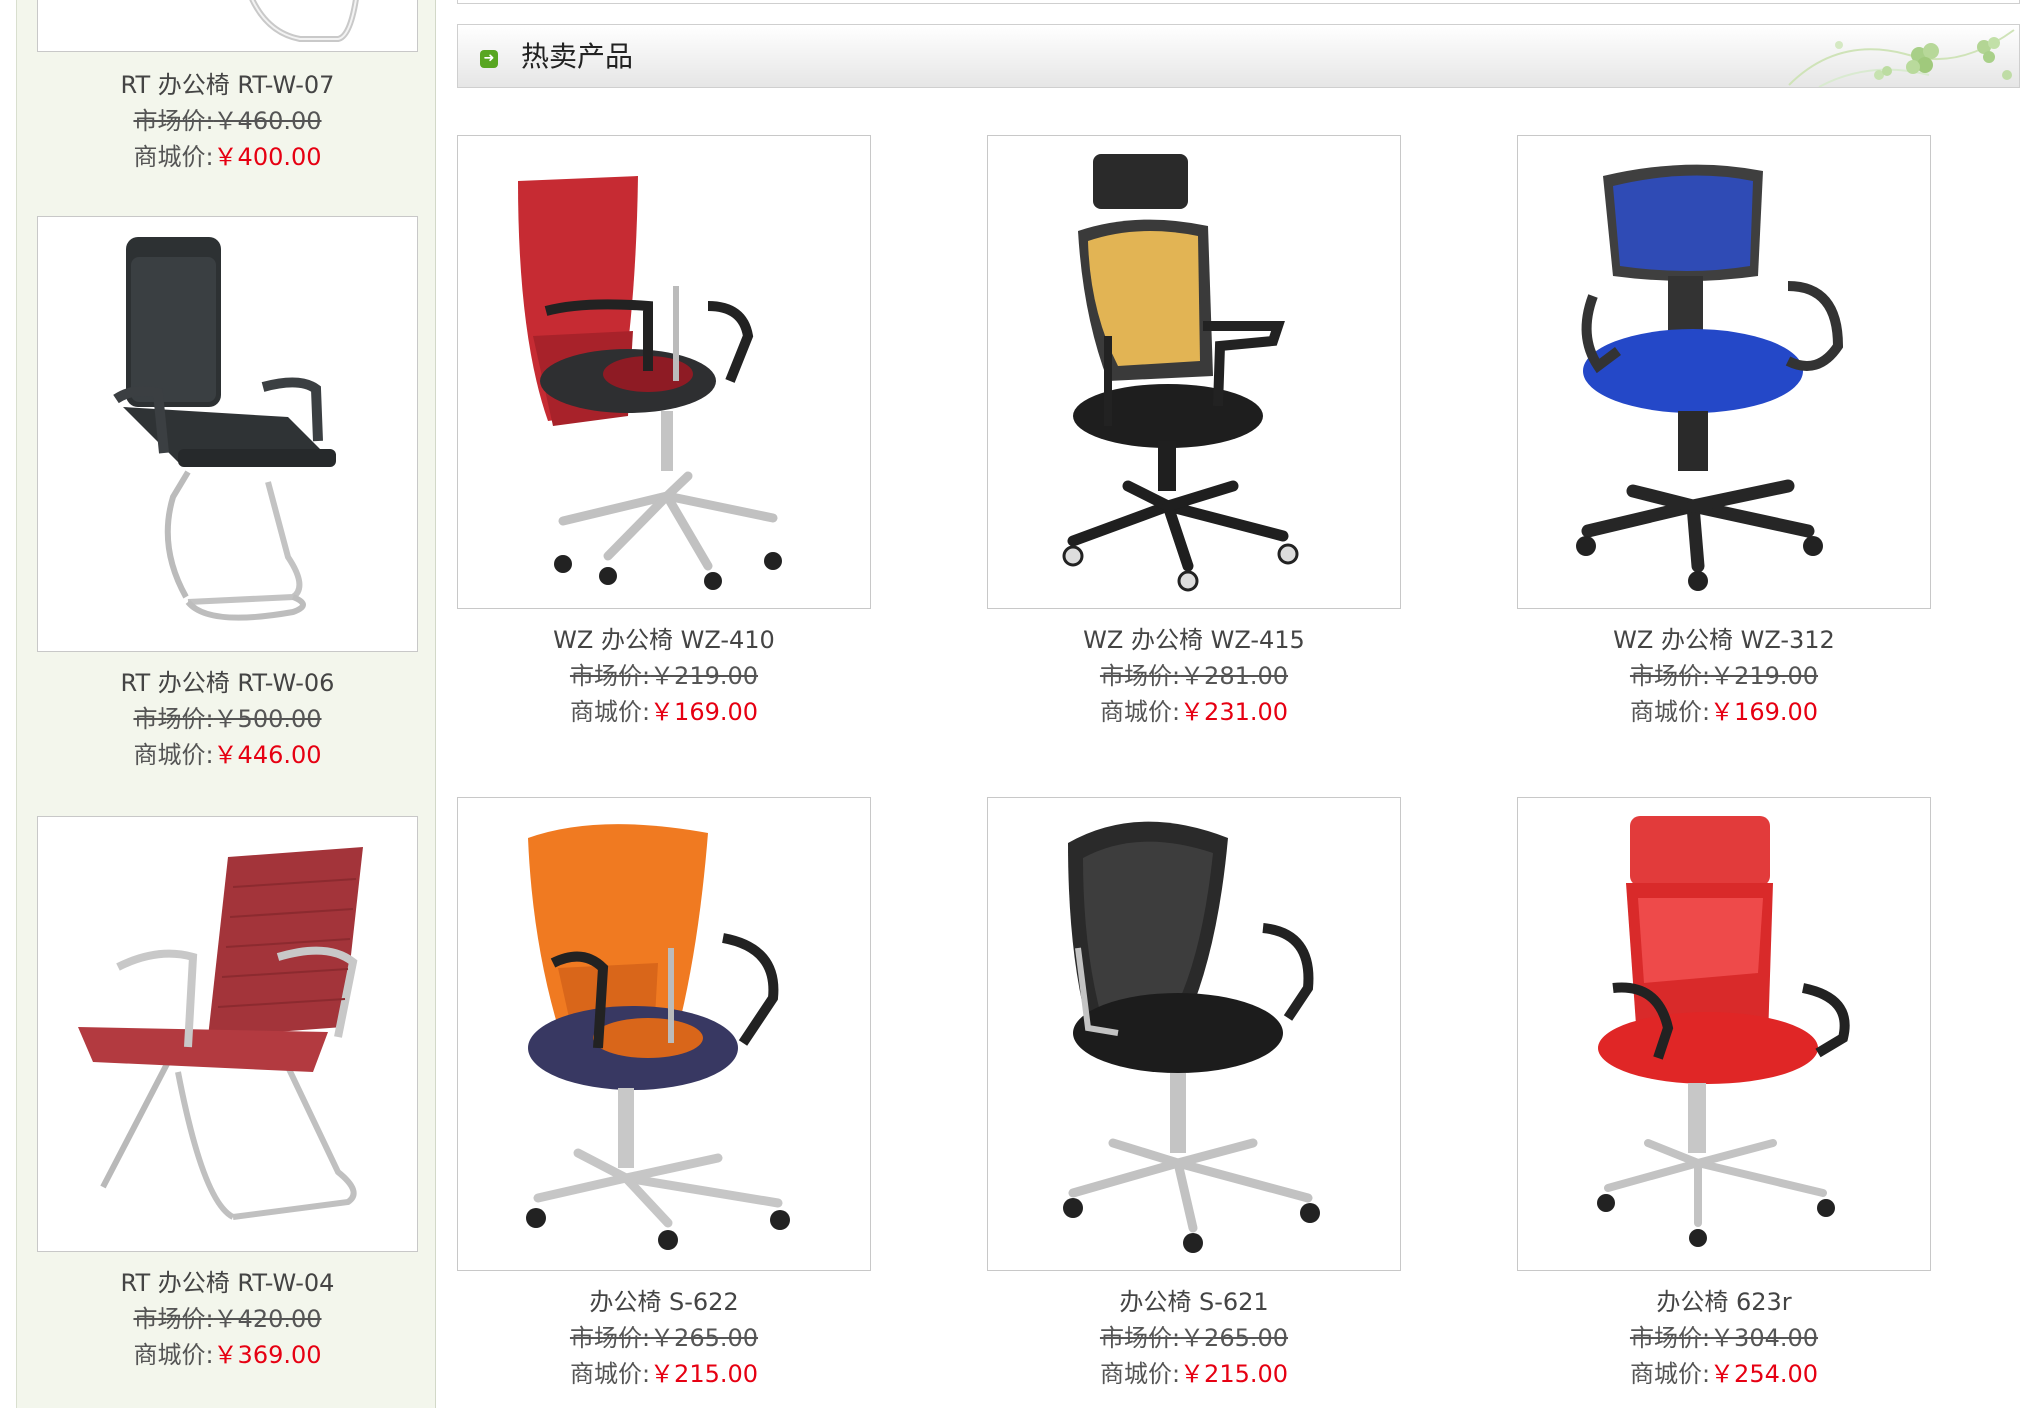 This screenshot has width=2038, height=1408. I want to click on mall-price: 商城价:￥446.00, so click(227, 755).